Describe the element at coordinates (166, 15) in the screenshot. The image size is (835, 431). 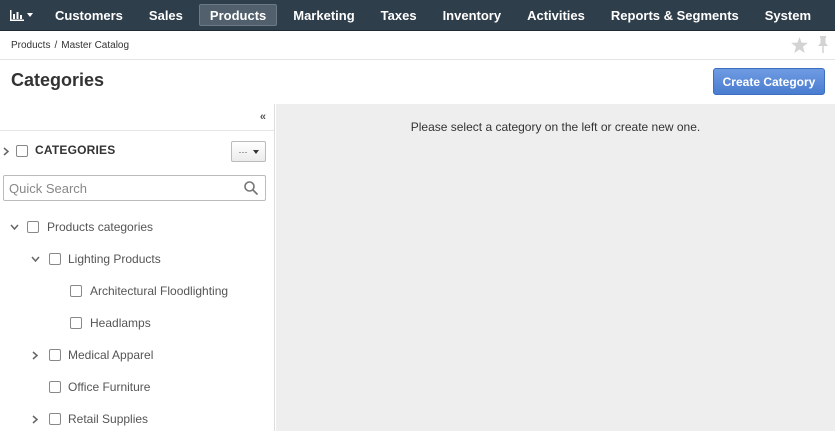
I see `nav-sales: Sales` at that location.